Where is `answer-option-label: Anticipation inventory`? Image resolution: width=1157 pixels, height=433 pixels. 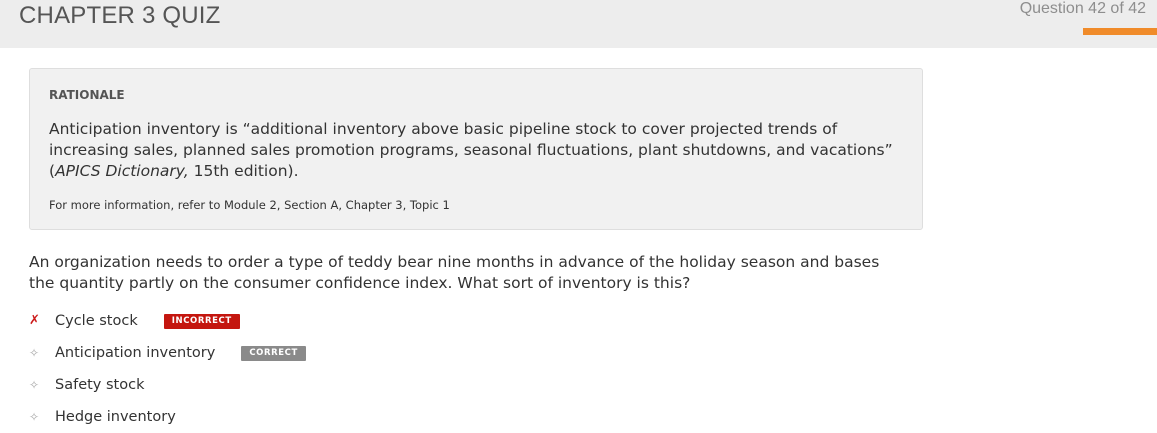
answer-option-label: Anticipation inventory is located at coordinates (135, 353).